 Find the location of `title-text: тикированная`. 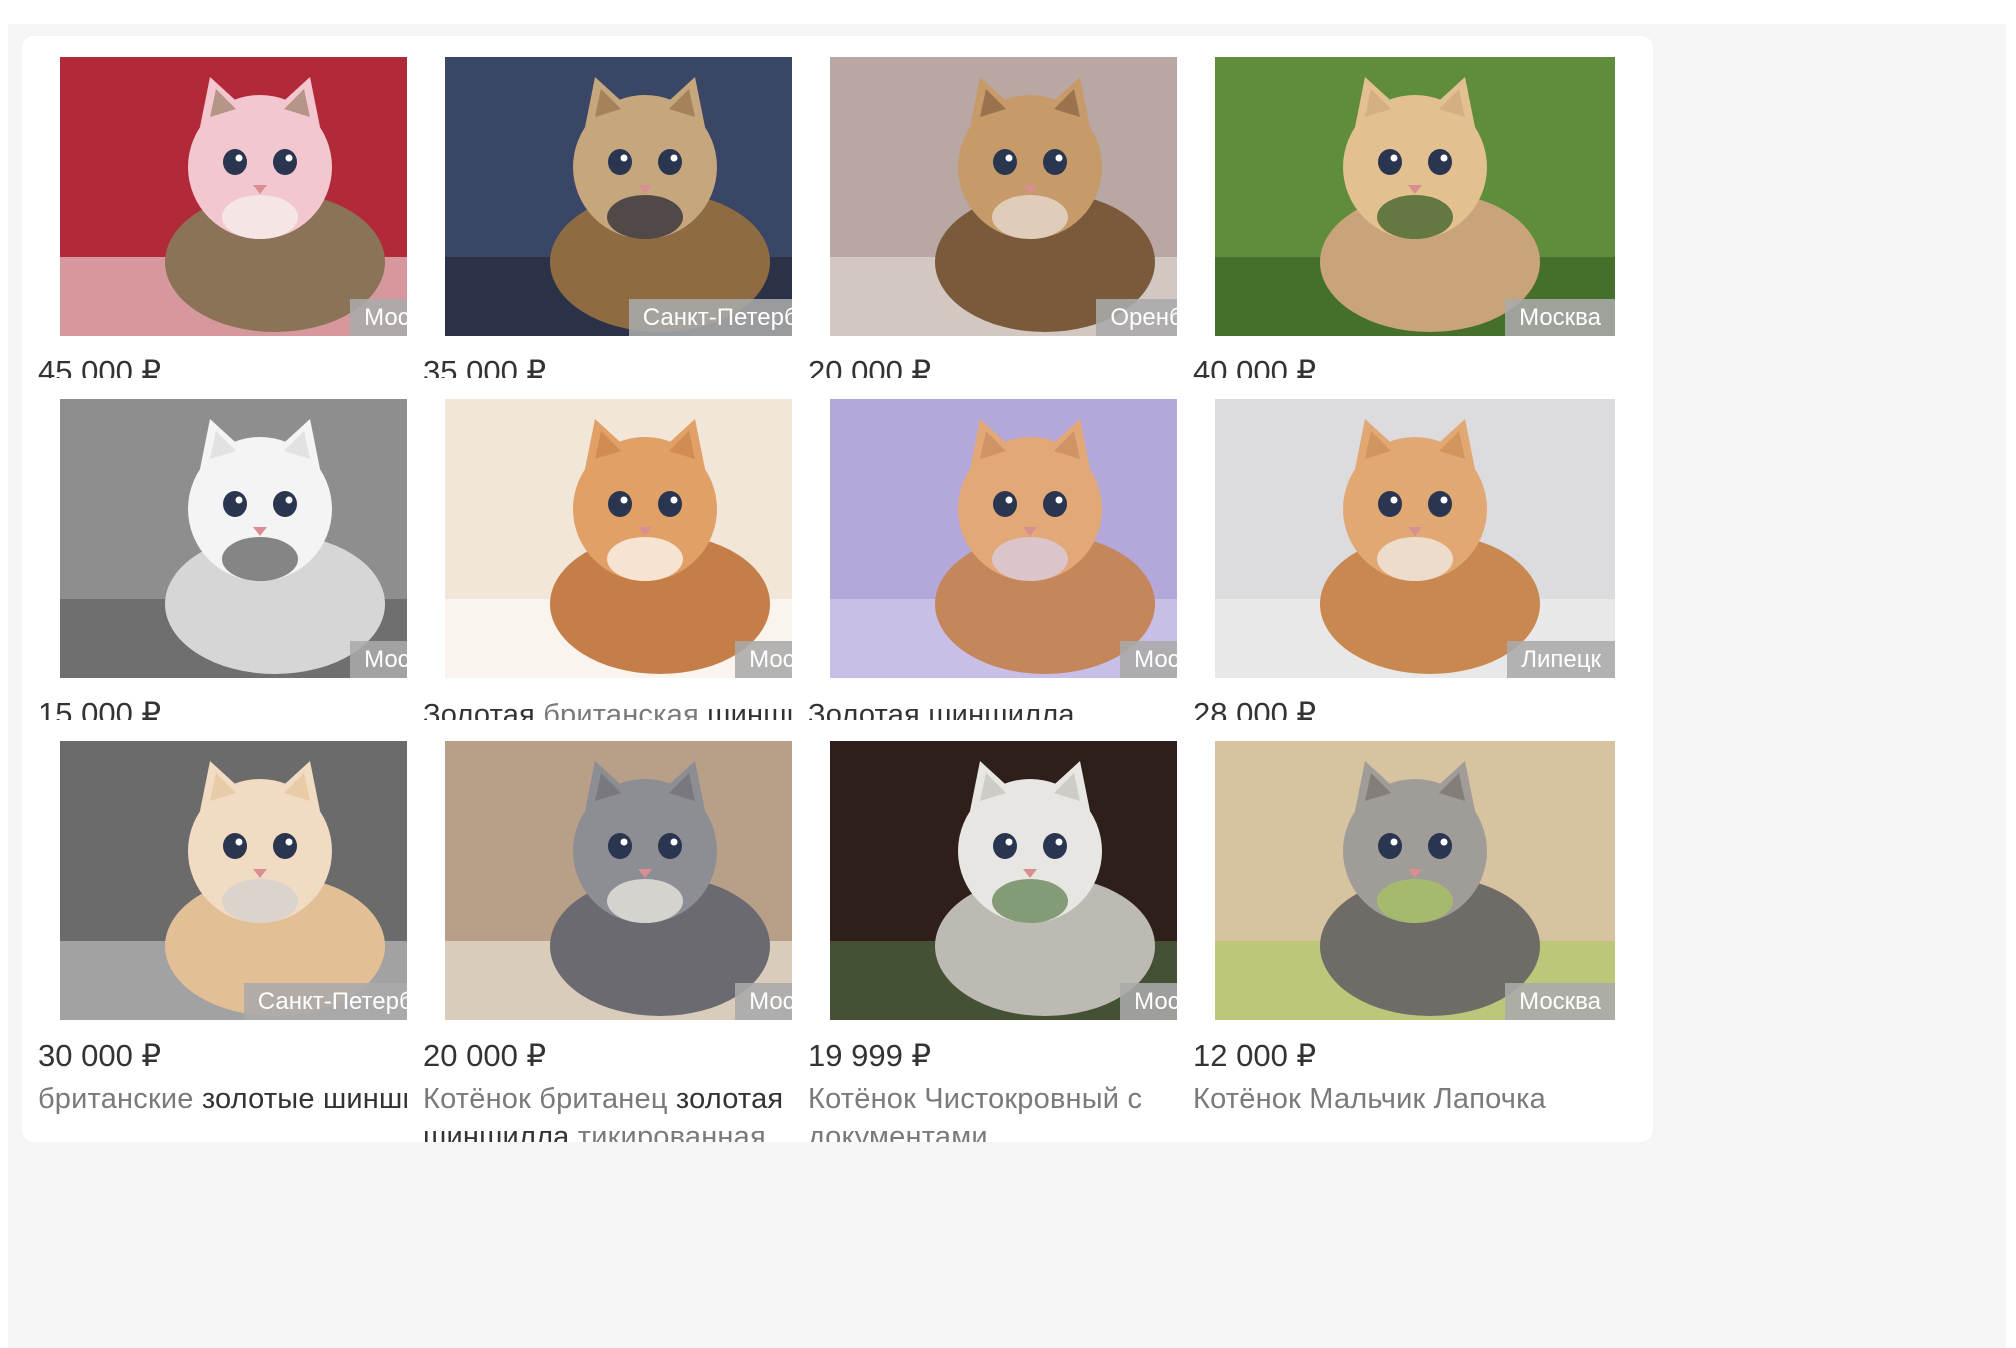

title-text: тикированная is located at coordinates (667, 1131).